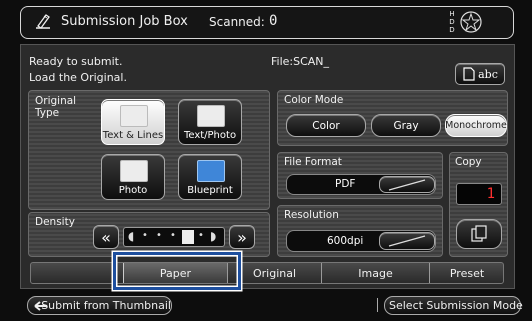 This screenshot has height=321, width=532. I want to click on tab-label: Original, so click(274, 273).